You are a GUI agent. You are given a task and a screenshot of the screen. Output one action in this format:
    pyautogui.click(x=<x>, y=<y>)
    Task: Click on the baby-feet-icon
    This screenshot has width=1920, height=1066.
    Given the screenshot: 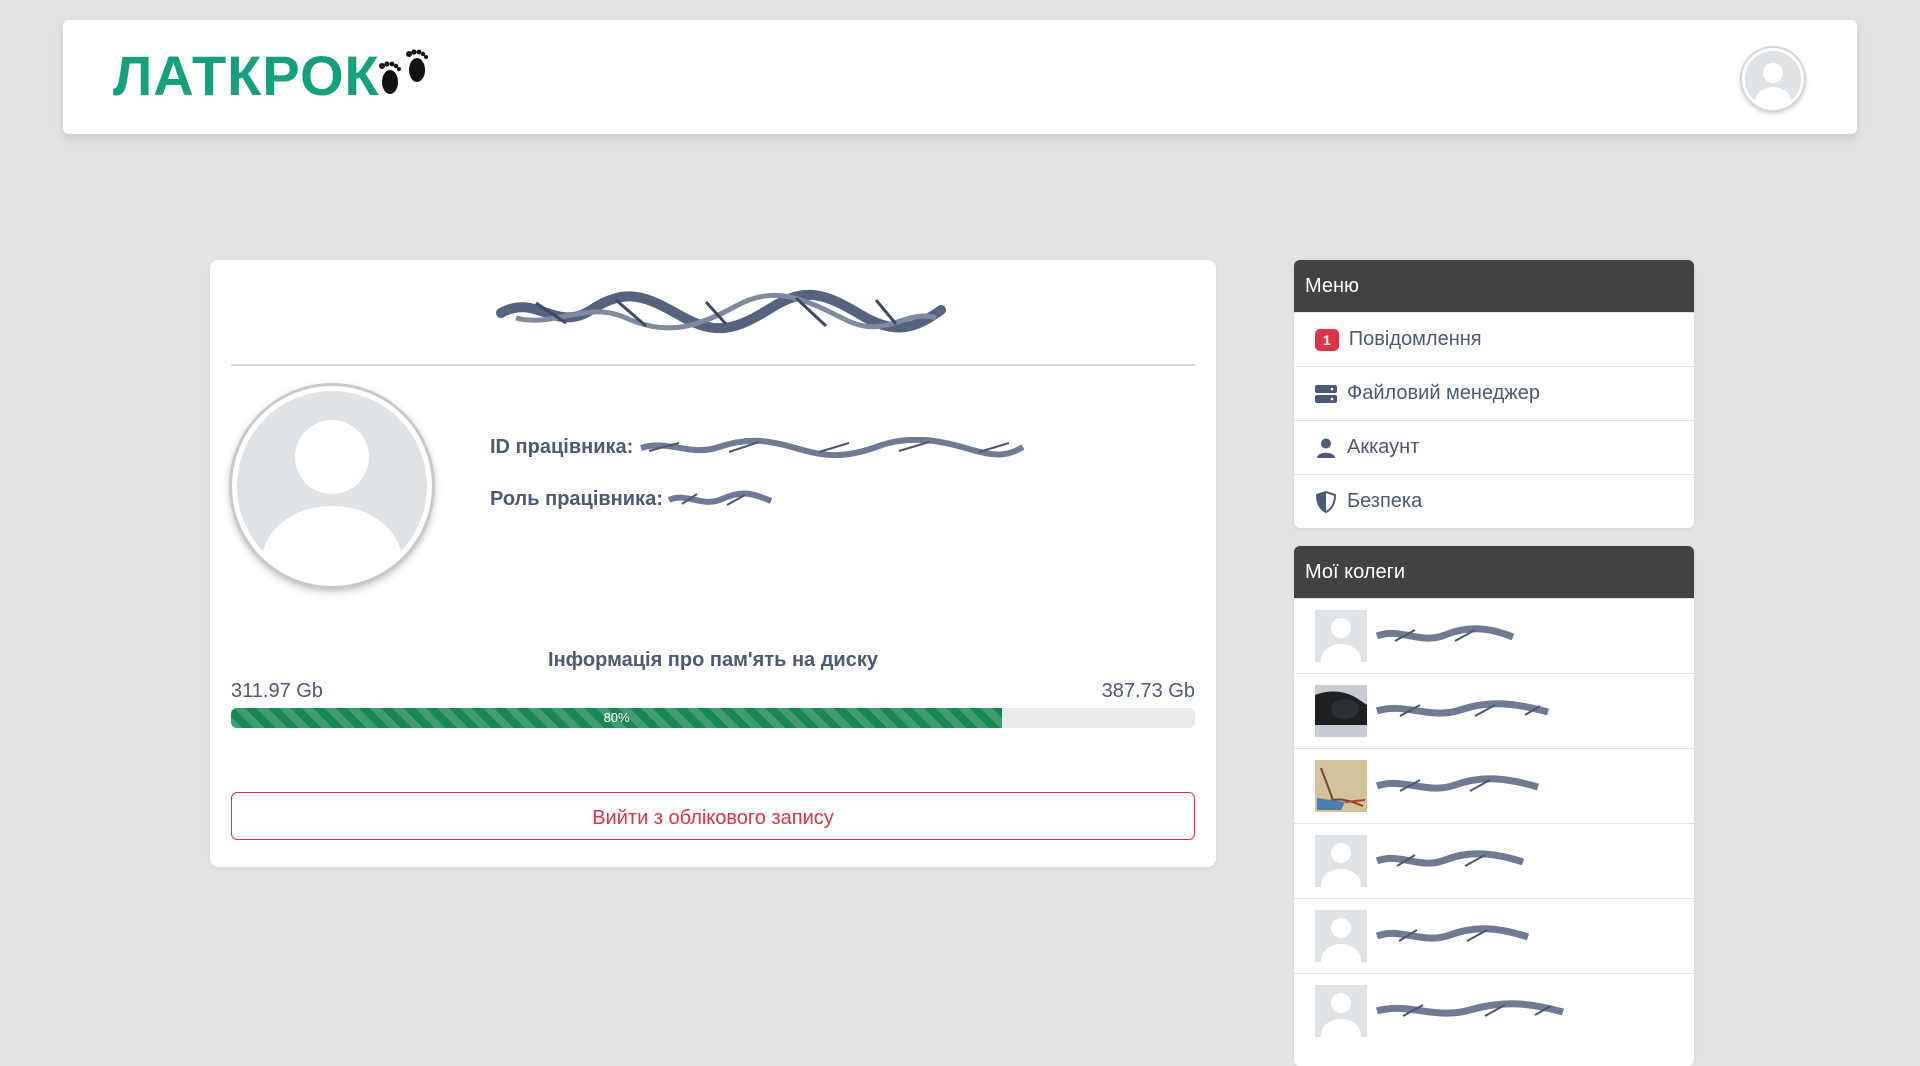 What is the action you would take?
    pyautogui.click(x=403, y=71)
    